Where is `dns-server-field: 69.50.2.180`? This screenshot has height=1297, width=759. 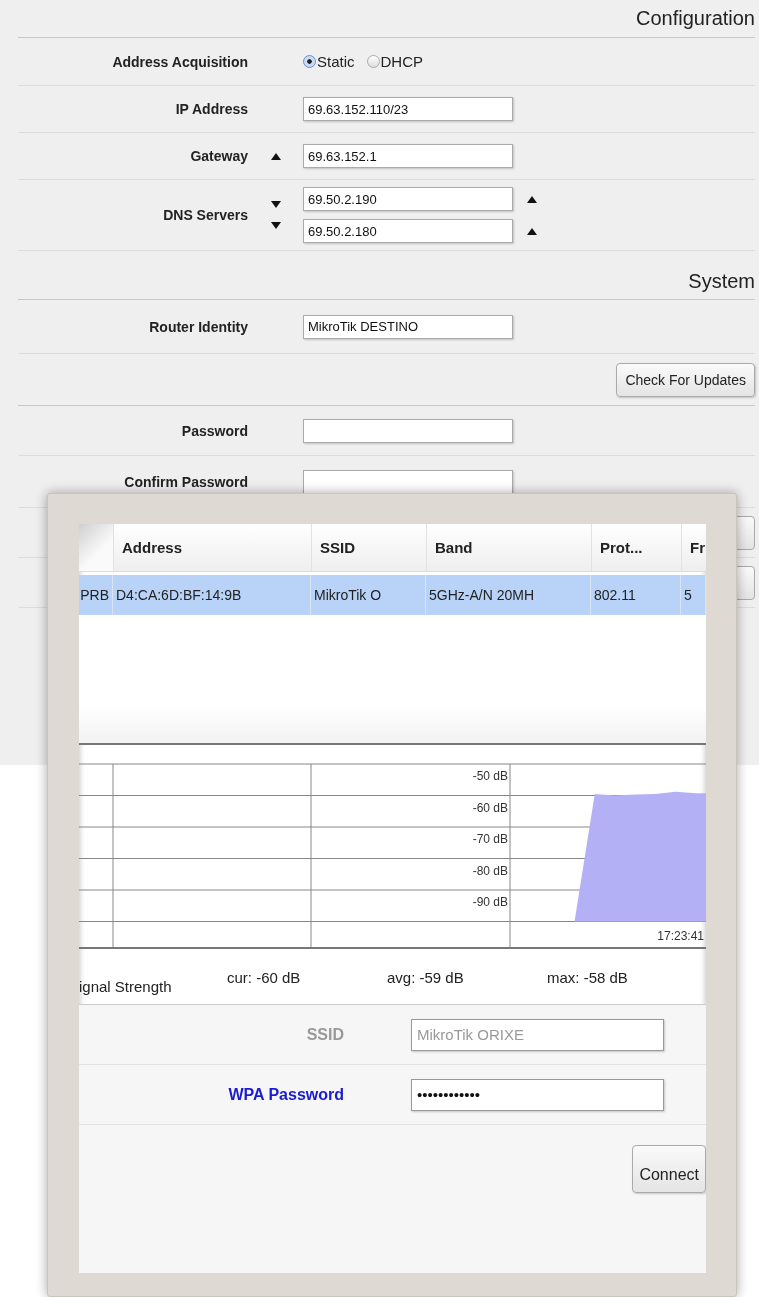
dns-server-field: 69.50.2.180 is located at coordinates (408, 231).